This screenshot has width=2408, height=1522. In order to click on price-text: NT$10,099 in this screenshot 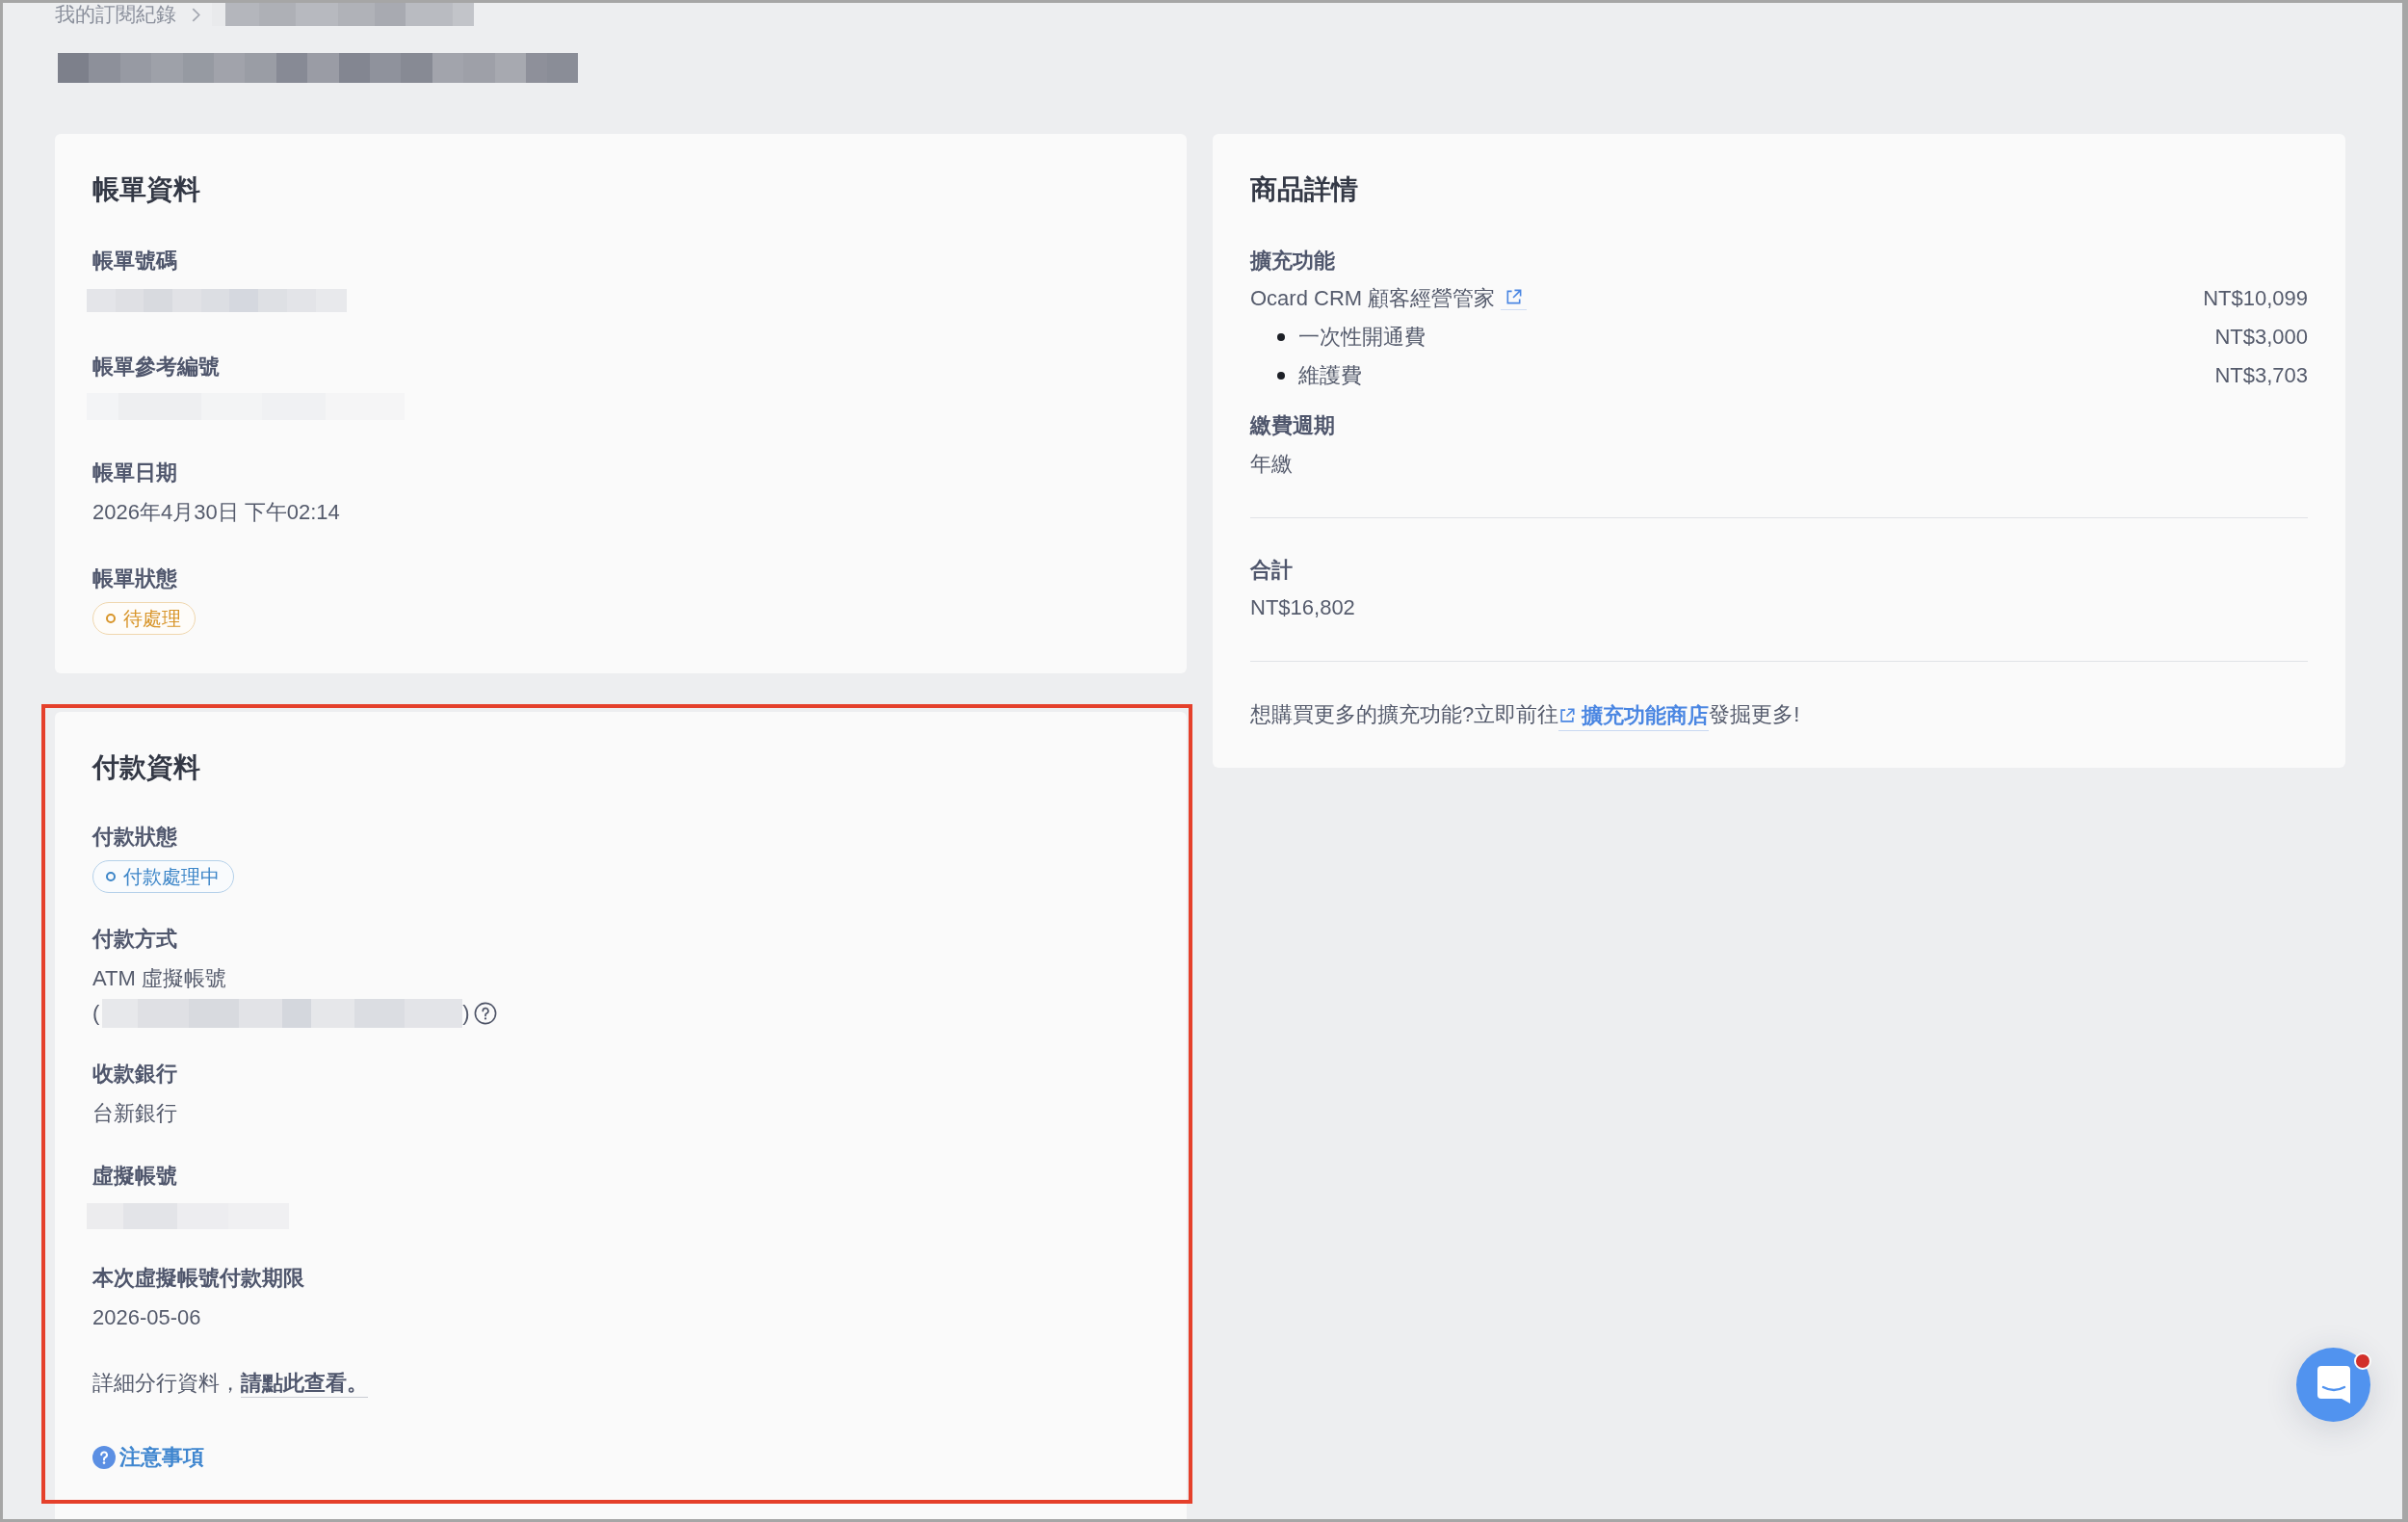, I will do `click(2255, 298)`.